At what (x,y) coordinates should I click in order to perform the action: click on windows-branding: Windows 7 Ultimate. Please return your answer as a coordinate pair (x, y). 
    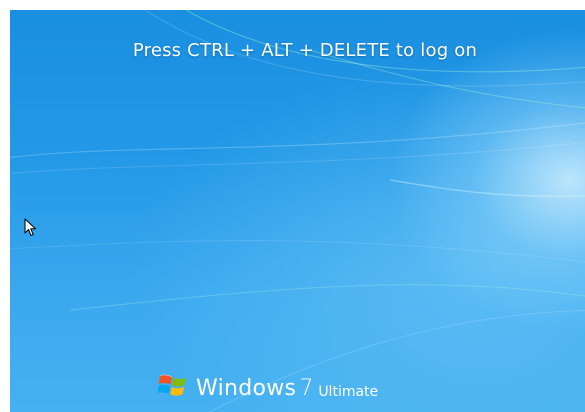
    Looking at the image, I should click on (268, 385).